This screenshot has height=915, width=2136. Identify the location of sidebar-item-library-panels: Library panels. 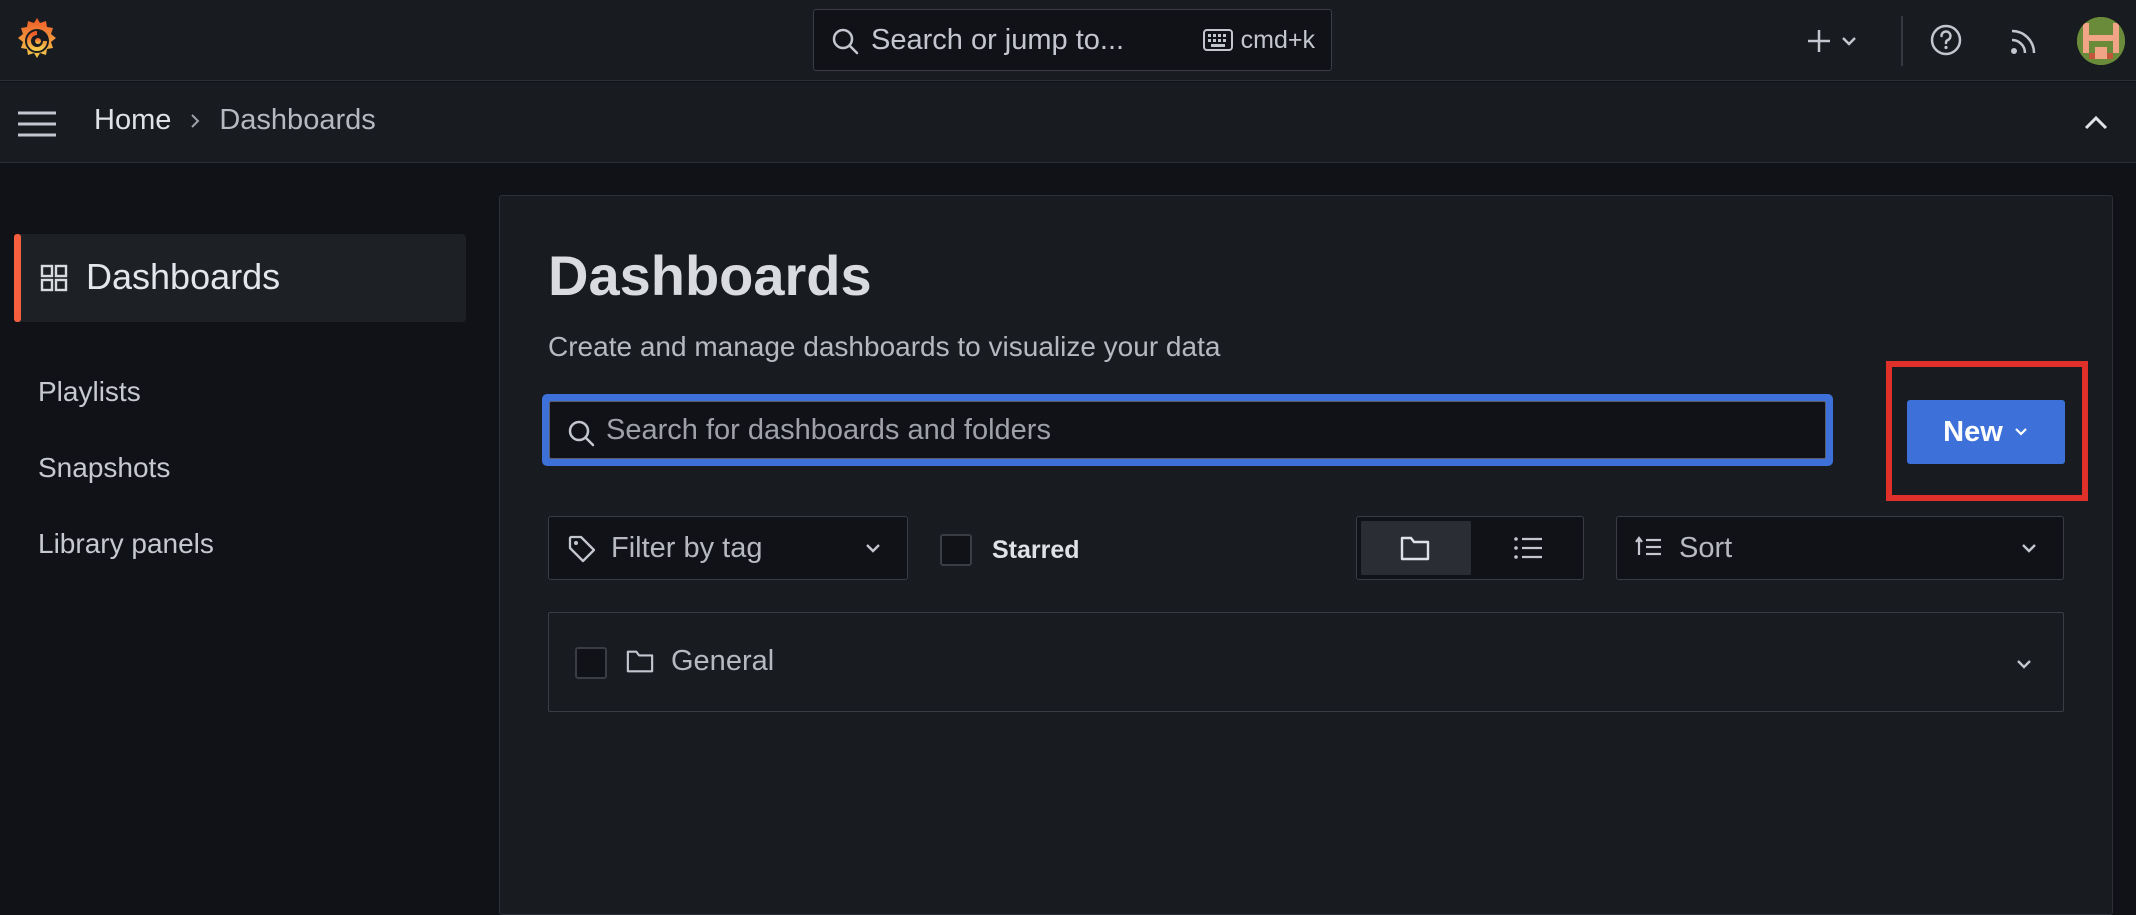
(126, 544).